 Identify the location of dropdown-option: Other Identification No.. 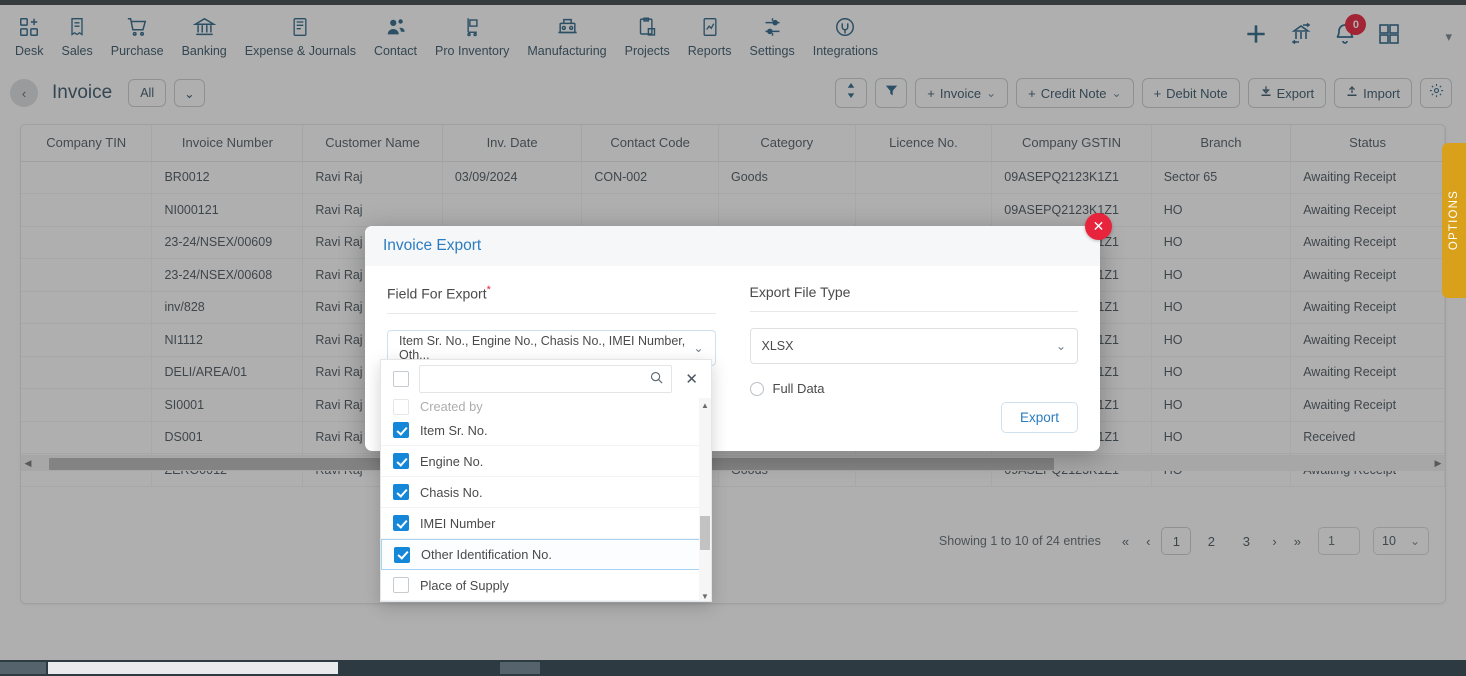
(546, 554).